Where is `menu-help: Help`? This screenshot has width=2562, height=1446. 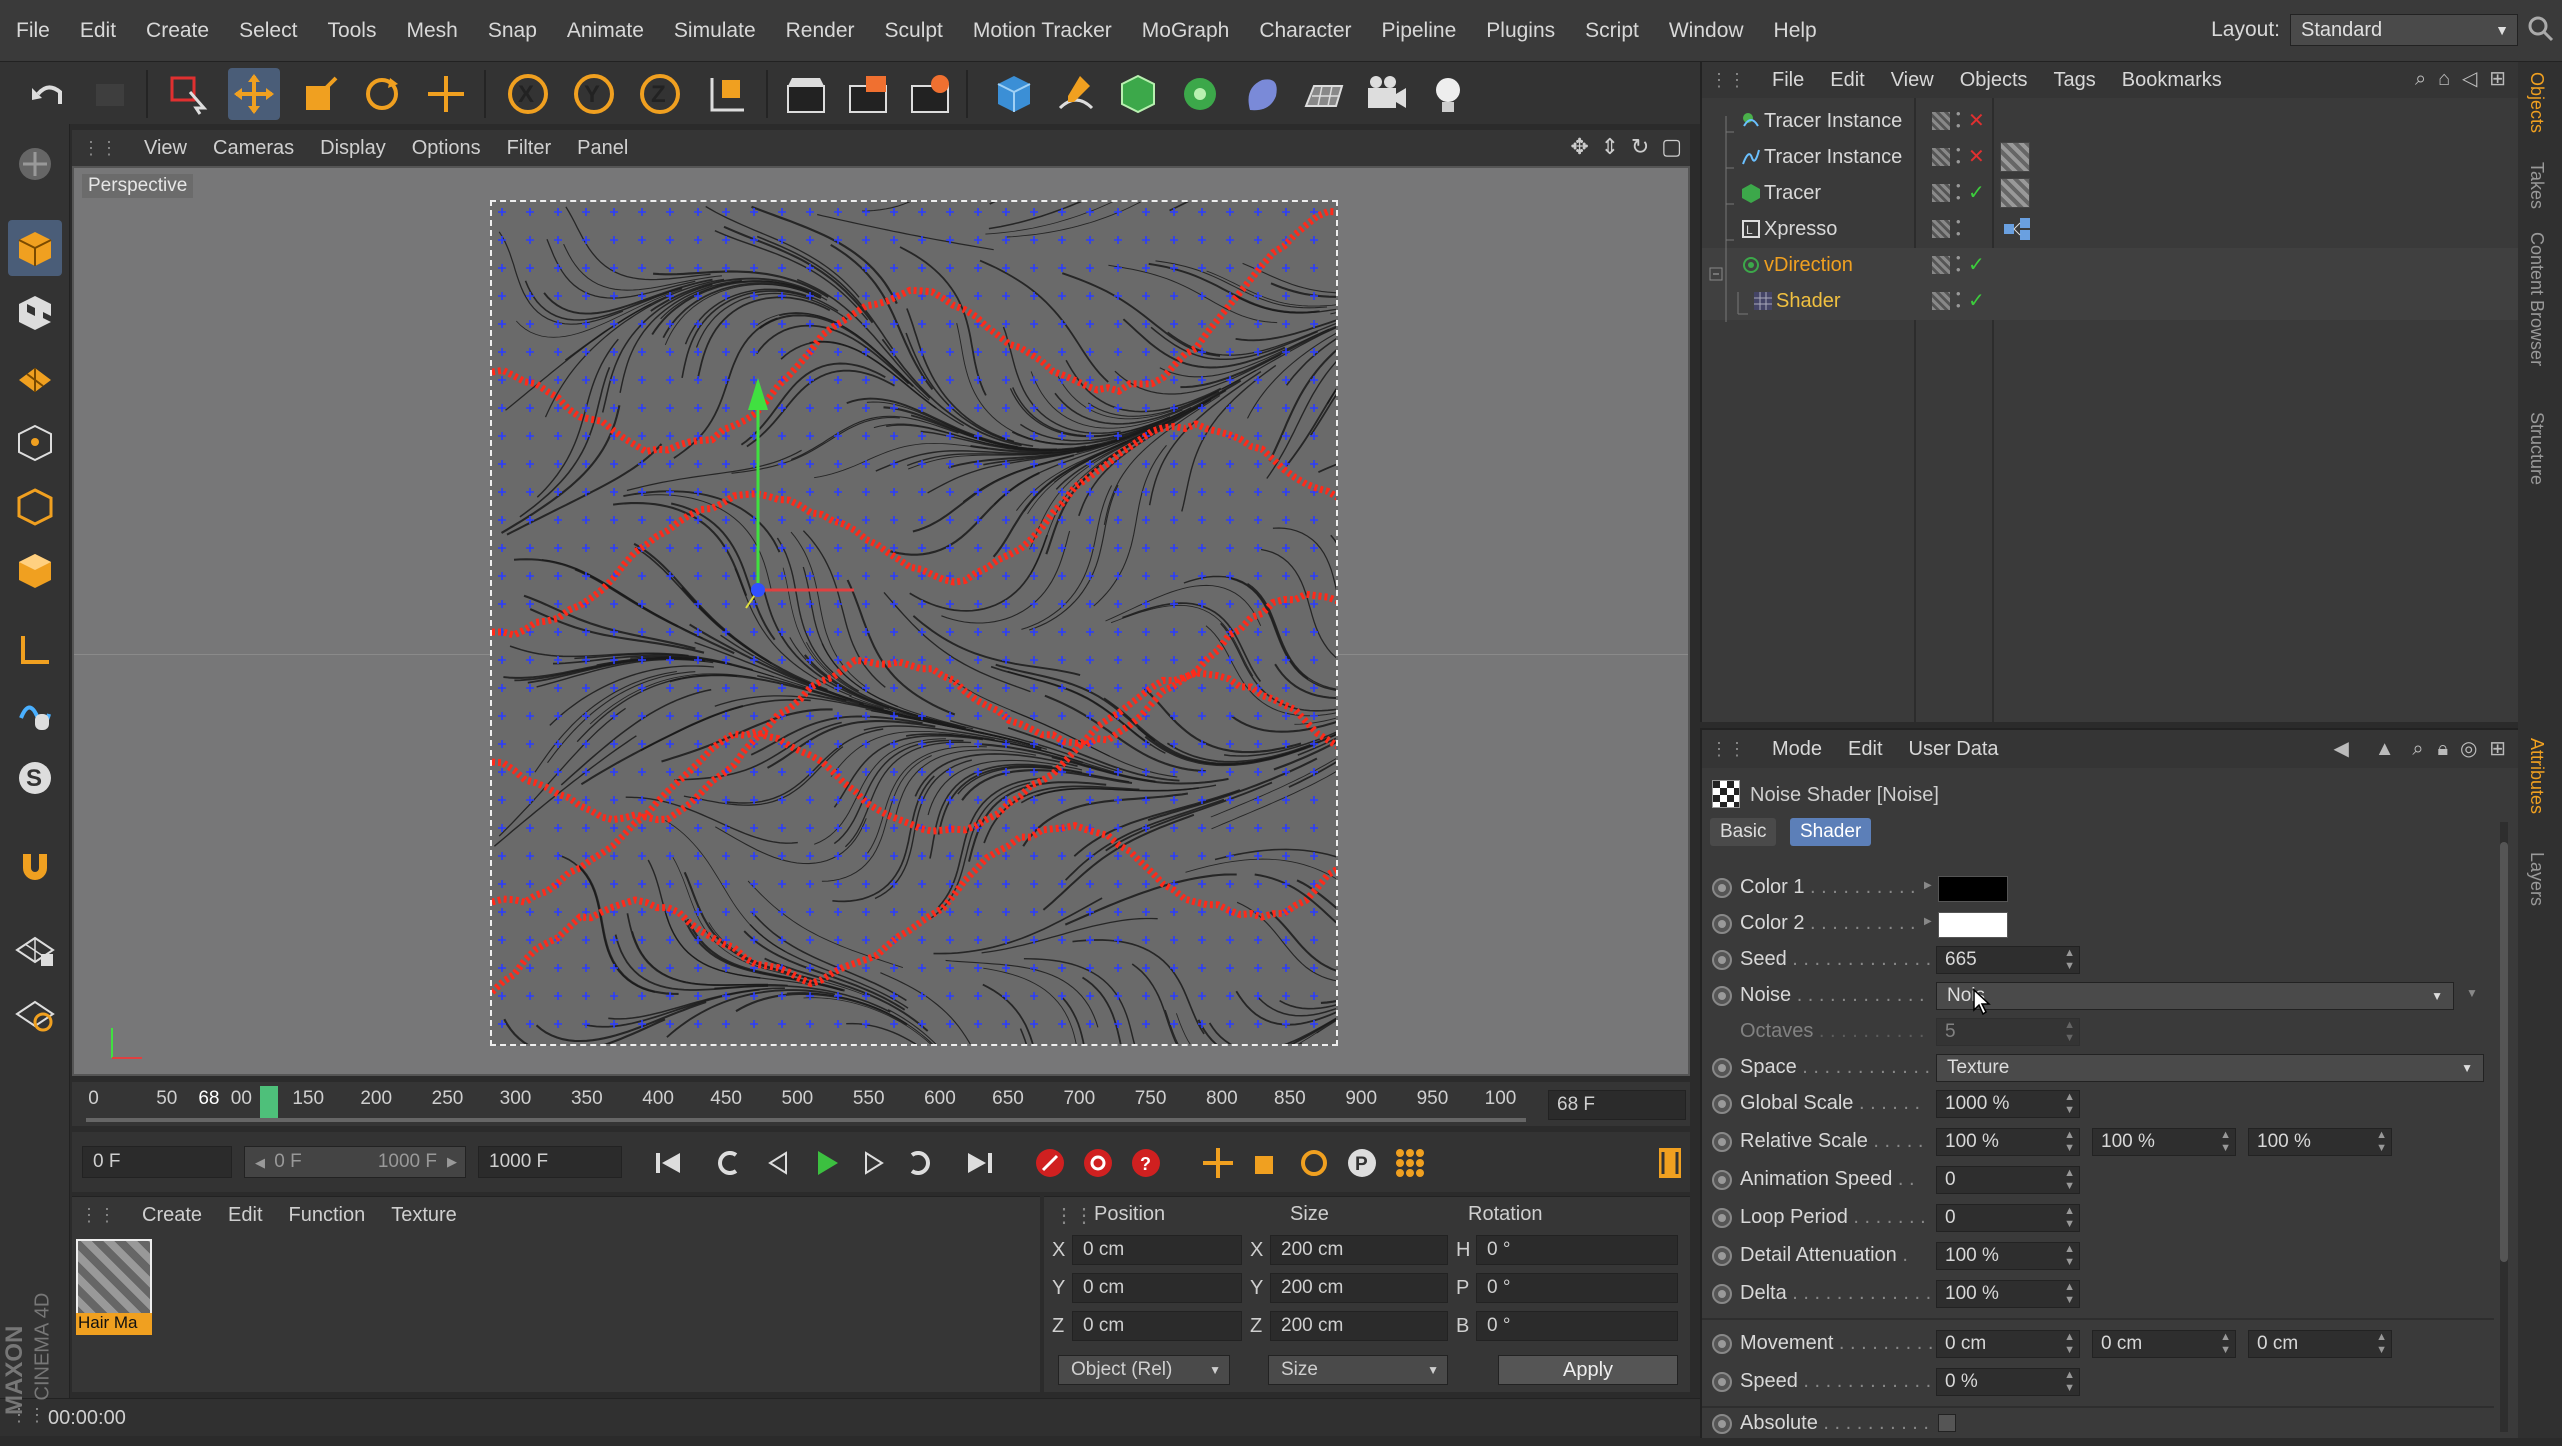 menu-help: Help is located at coordinates (1795, 31).